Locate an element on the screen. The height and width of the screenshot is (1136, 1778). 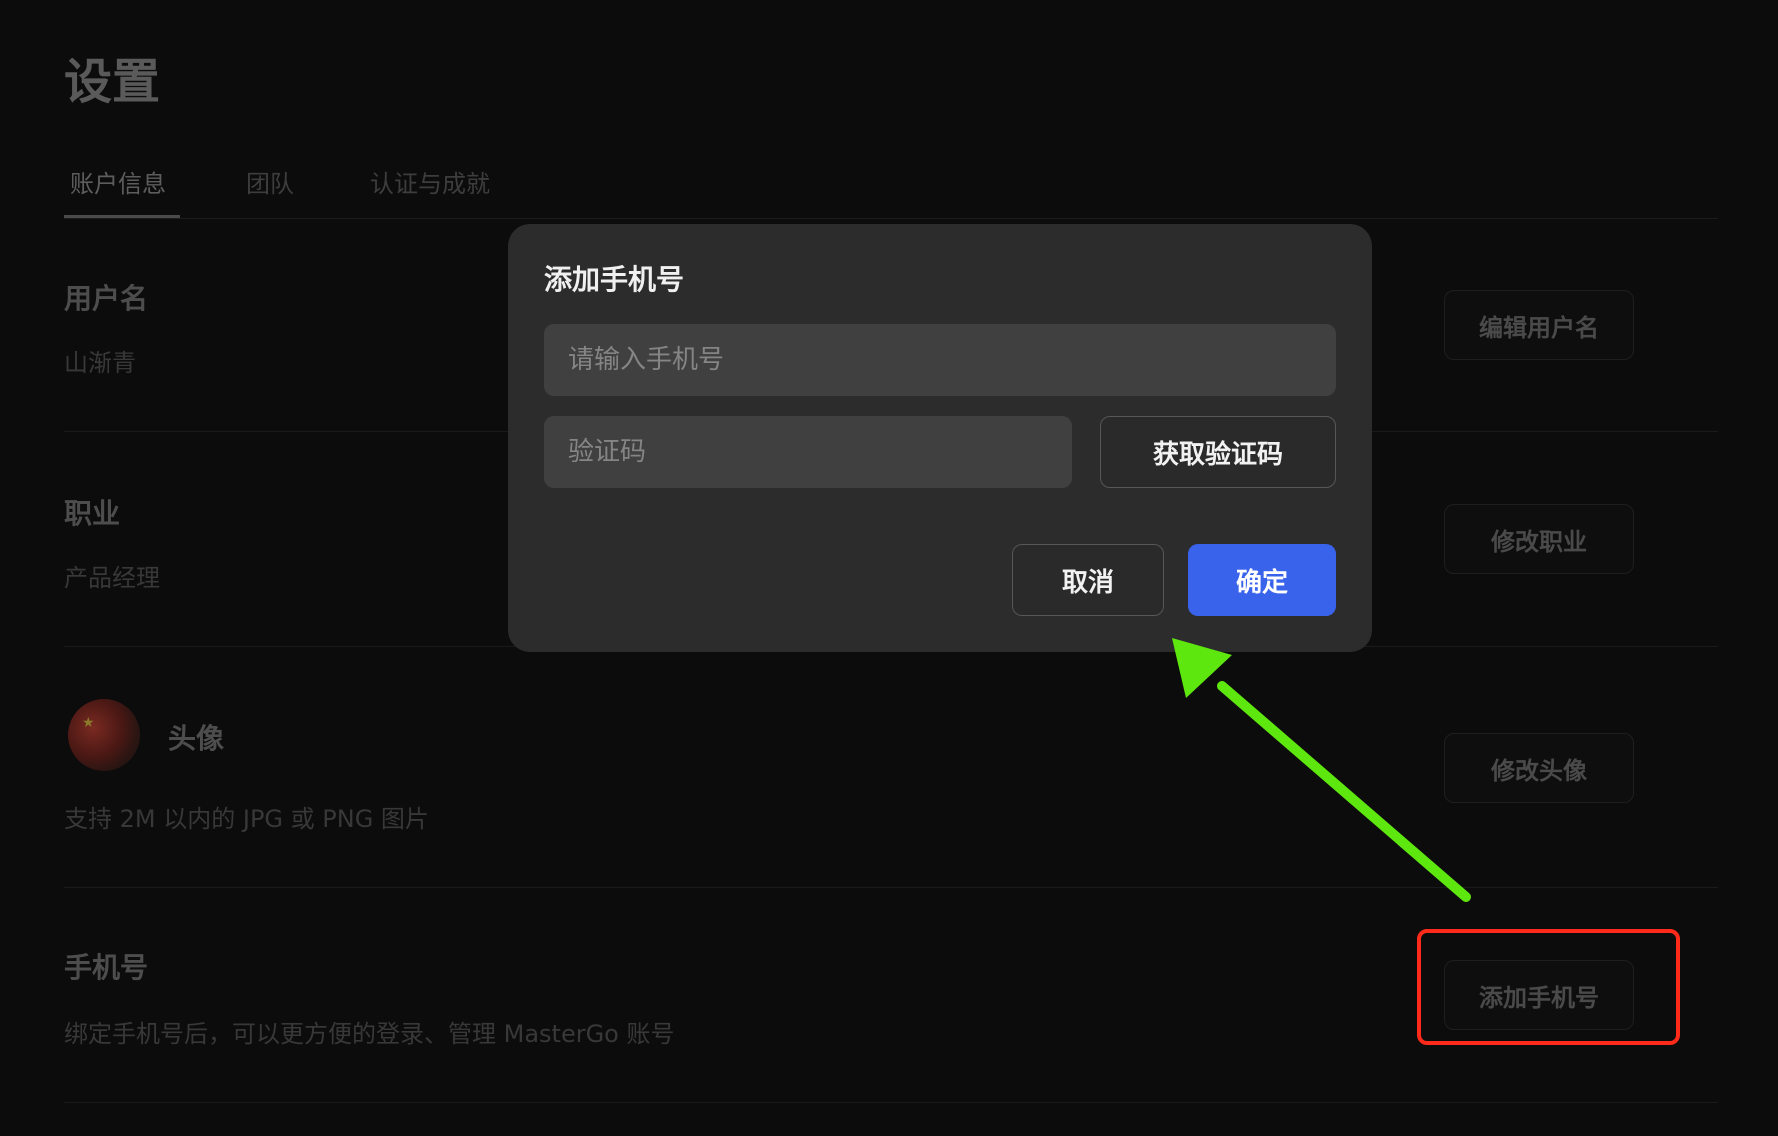
annotation-arrow is located at coordinates (1321, 770).